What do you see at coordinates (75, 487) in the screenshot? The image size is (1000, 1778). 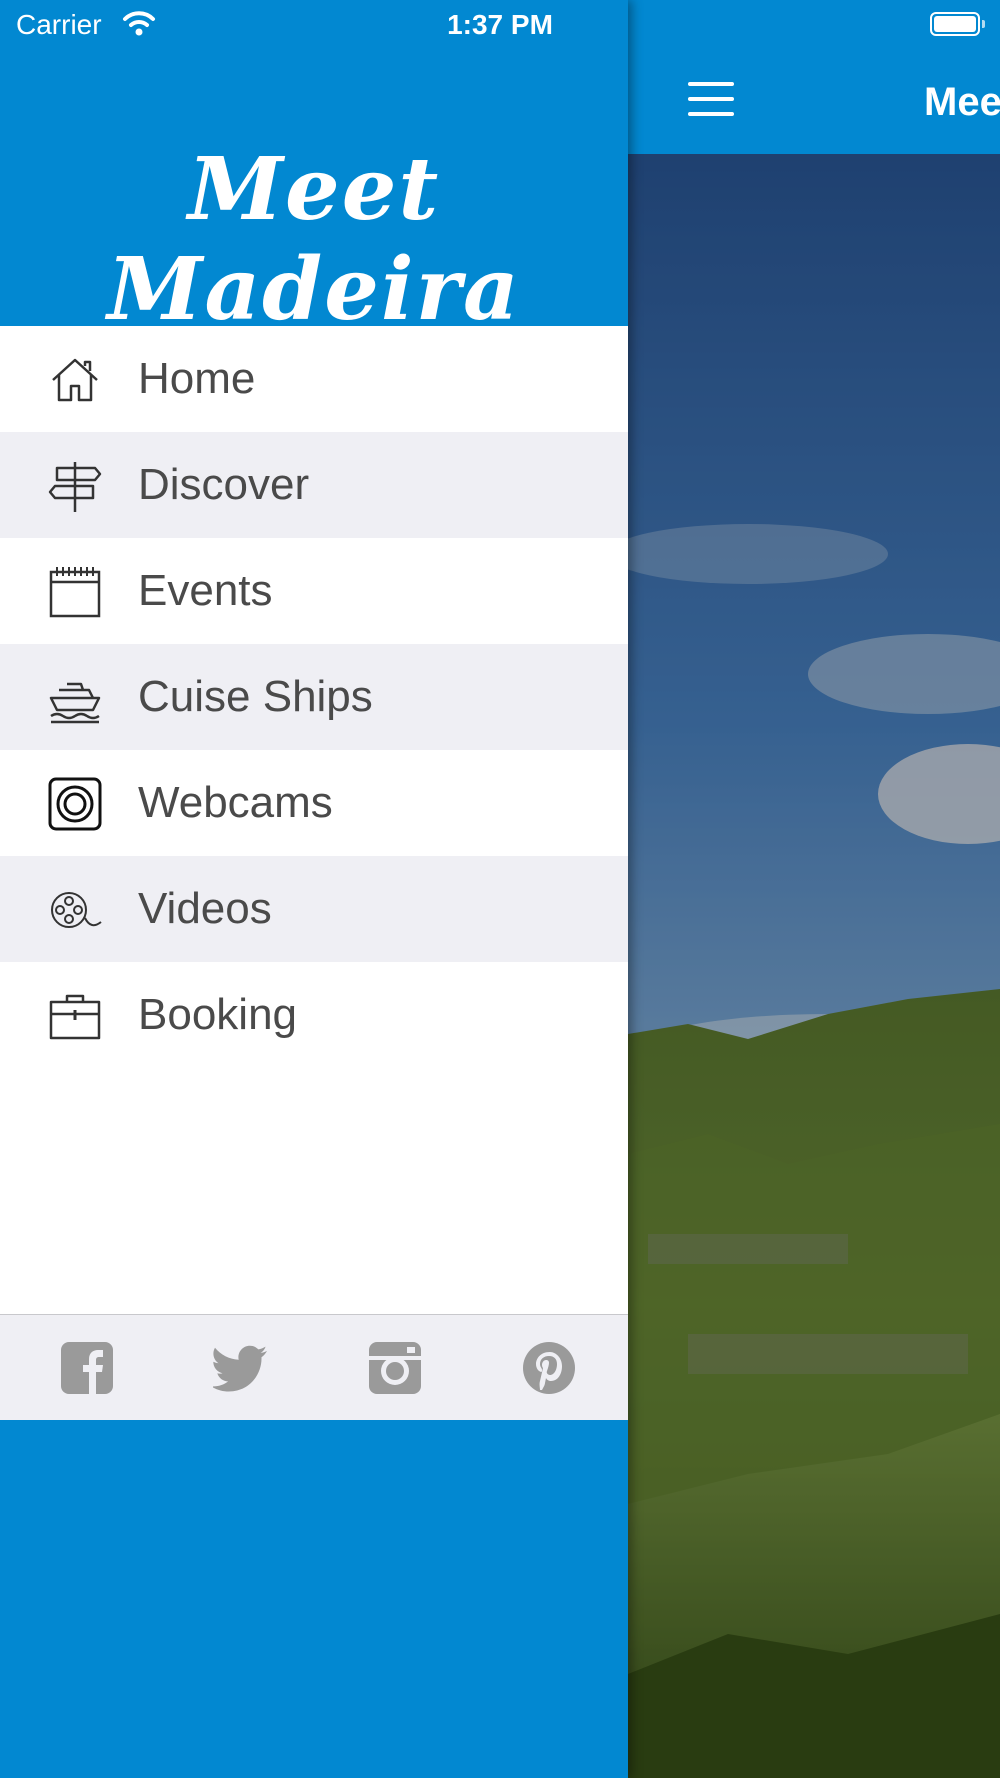 I see `signpost-icon` at bounding box center [75, 487].